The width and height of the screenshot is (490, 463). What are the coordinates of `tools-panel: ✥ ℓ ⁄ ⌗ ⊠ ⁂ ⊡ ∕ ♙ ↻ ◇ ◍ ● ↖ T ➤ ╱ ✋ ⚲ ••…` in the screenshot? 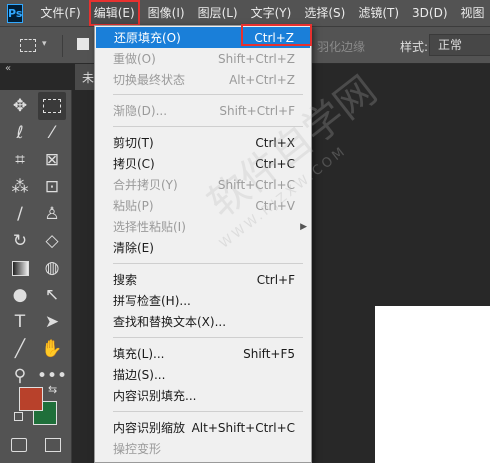 It's located at (36, 276).